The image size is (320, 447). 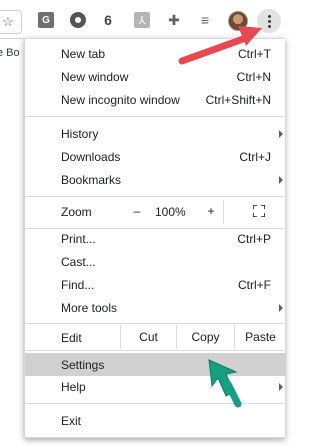 I want to click on zoom-label: Zoom, so click(x=76, y=212).